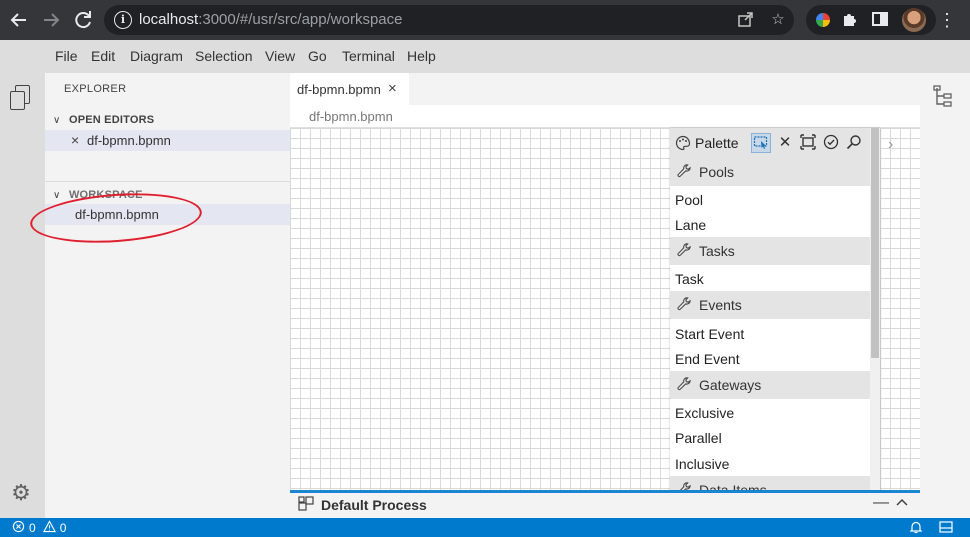  What do you see at coordinates (704, 413) in the screenshot?
I see `palette-item-exclusive: Exclusive` at bounding box center [704, 413].